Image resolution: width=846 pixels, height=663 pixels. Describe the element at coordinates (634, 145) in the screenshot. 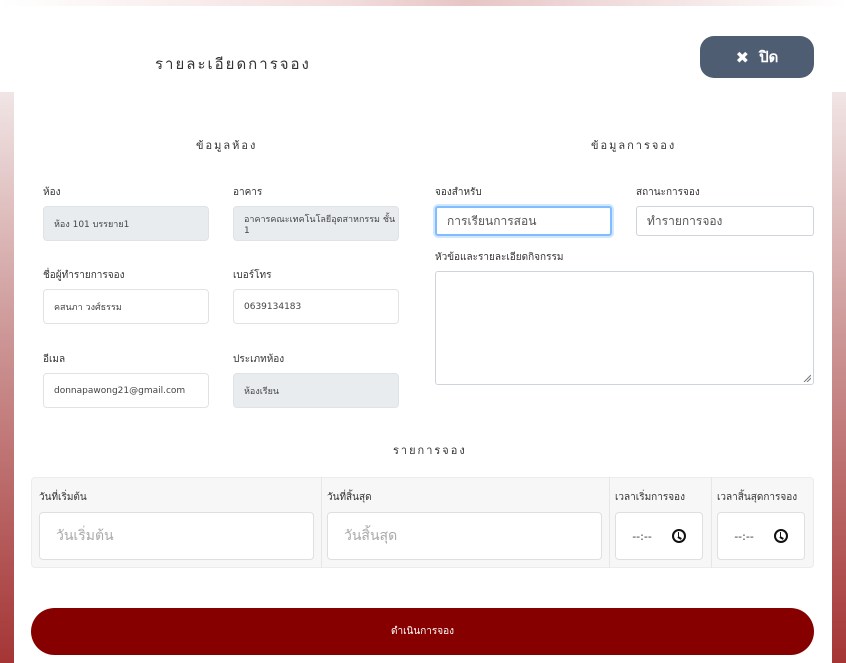

I see `booking-info-title: ข้อมูลการจอง` at that location.